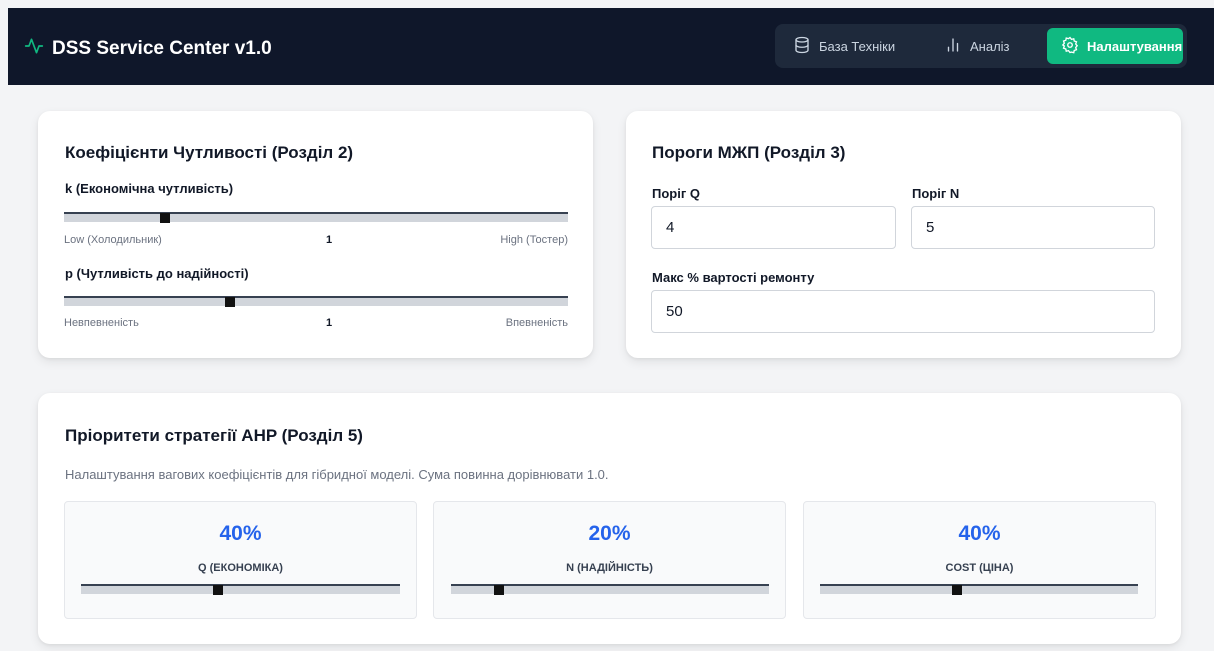 Image resolution: width=1214 pixels, height=651 pixels. What do you see at coordinates (316, 217) in the screenshot?
I see `k-slider` at bounding box center [316, 217].